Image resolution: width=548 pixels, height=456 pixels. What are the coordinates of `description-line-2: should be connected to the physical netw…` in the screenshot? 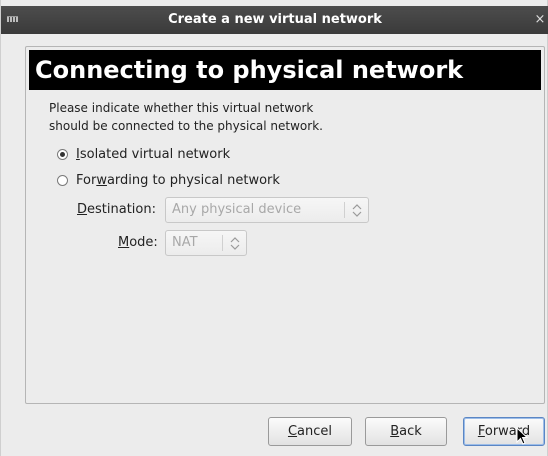 It's located at (186, 126).